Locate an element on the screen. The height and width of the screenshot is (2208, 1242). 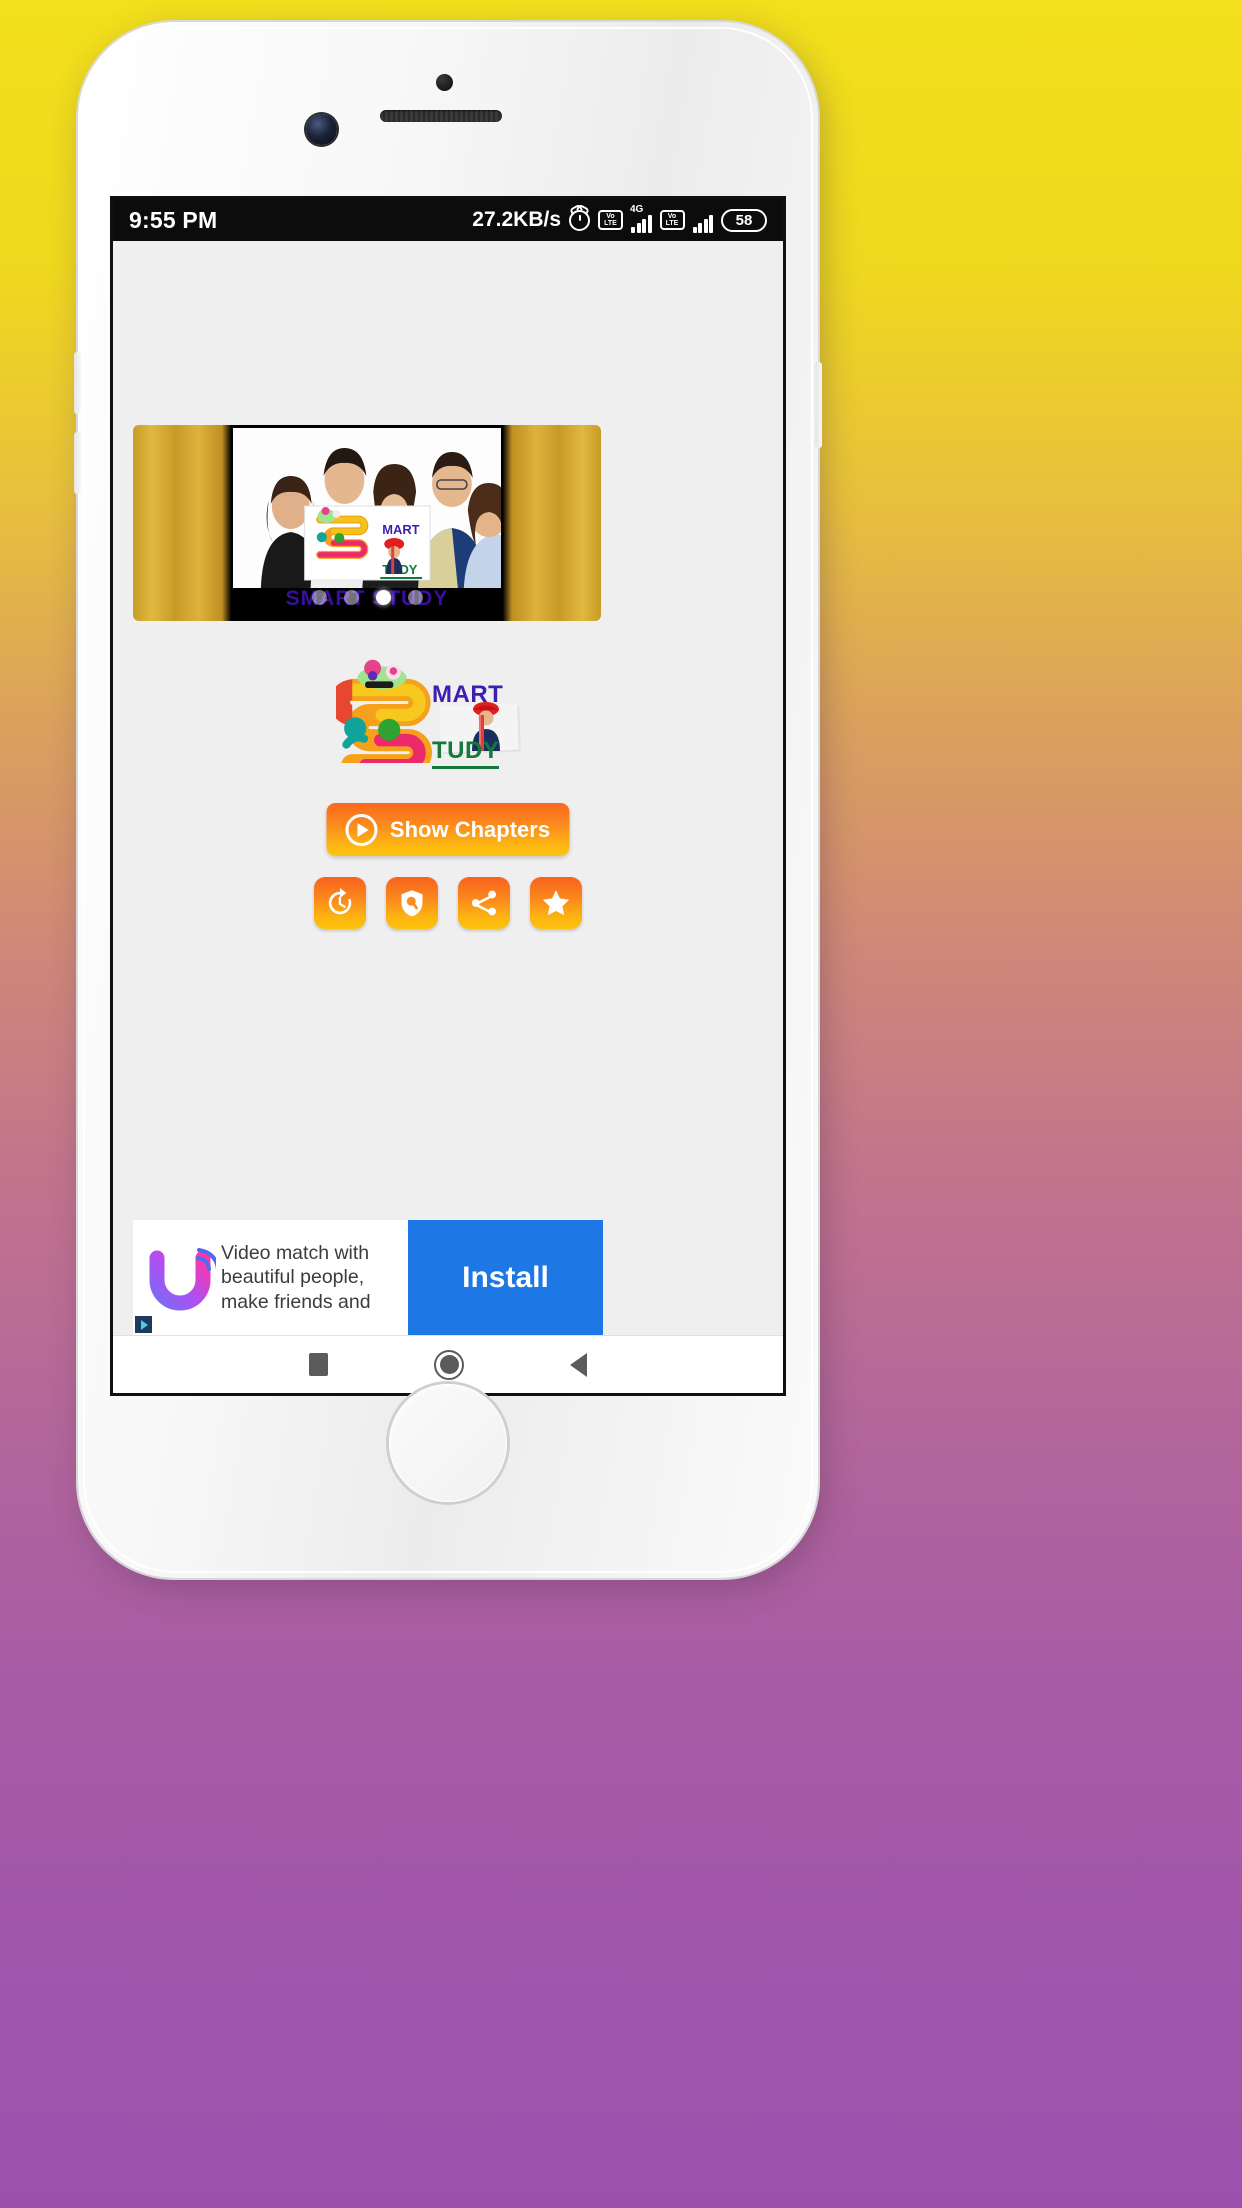
star-icon is located at coordinates (556, 903).